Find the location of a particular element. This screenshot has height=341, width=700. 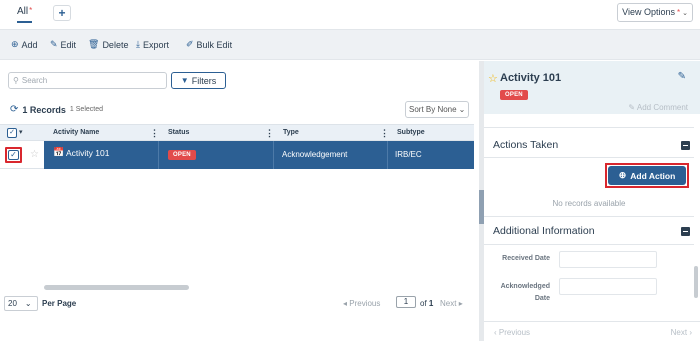

cell-type: Acknowledgement is located at coordinates (331, 155).